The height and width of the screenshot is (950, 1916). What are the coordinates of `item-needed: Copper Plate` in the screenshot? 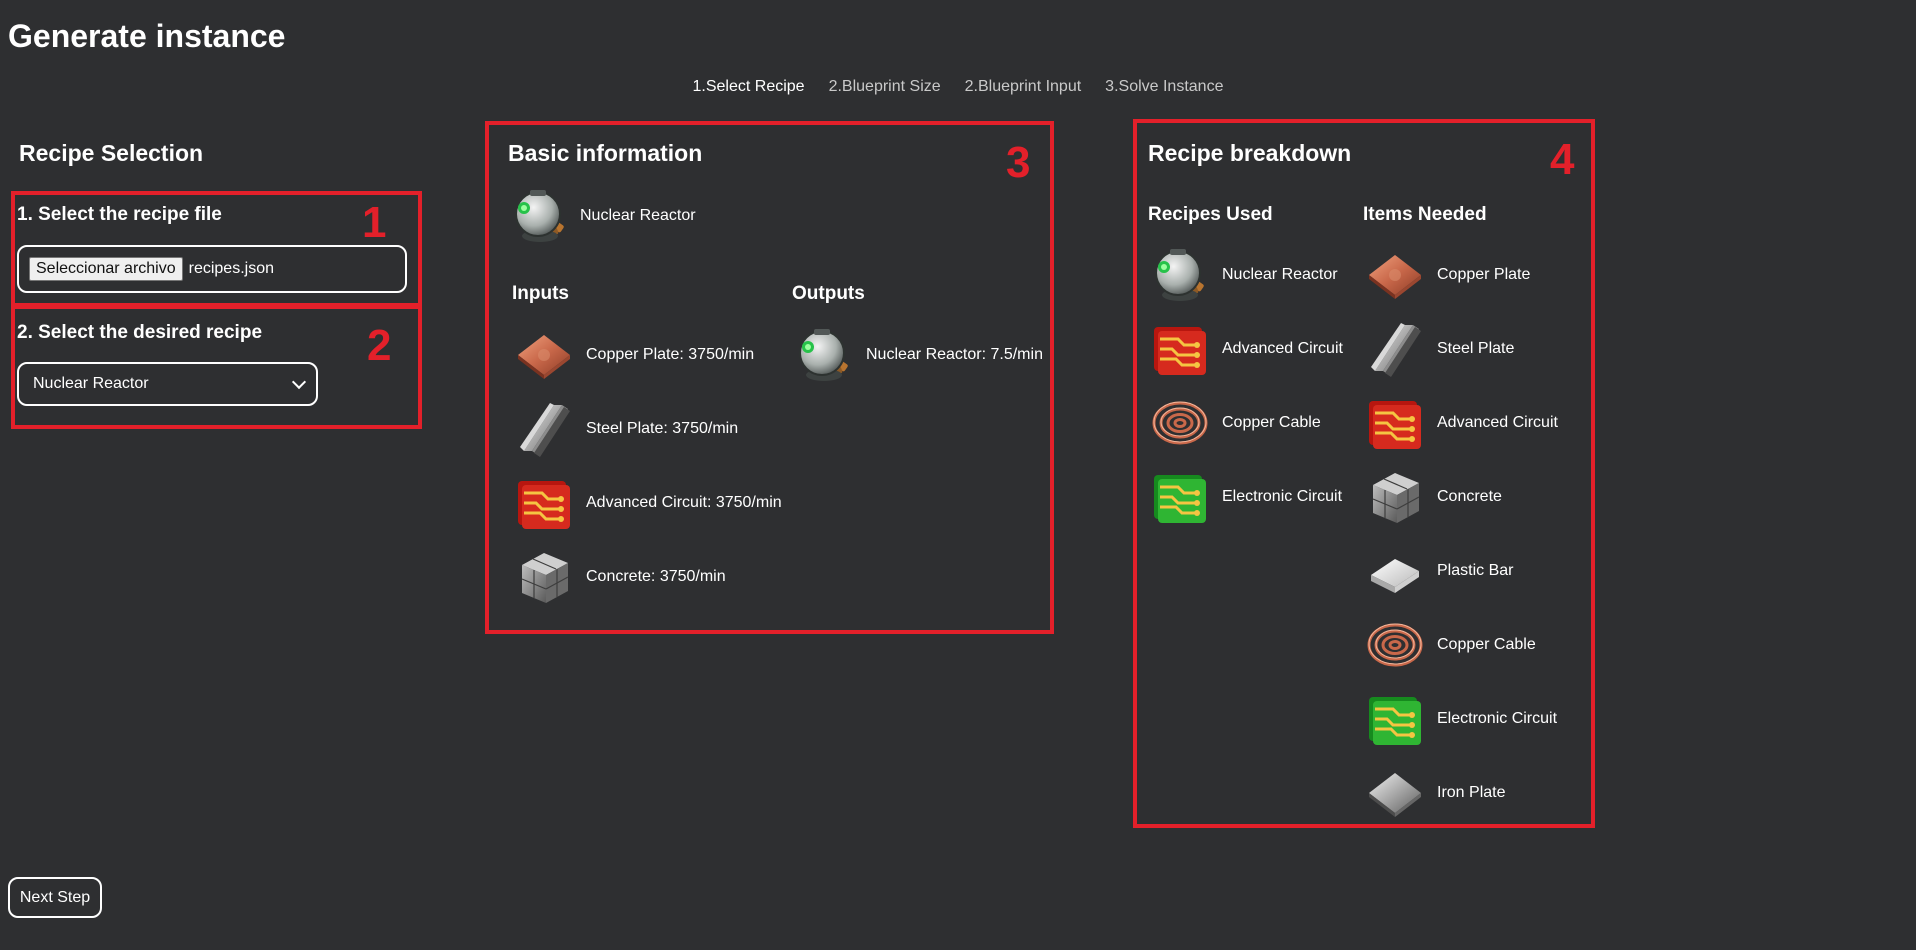 It's located at (1446, 275).